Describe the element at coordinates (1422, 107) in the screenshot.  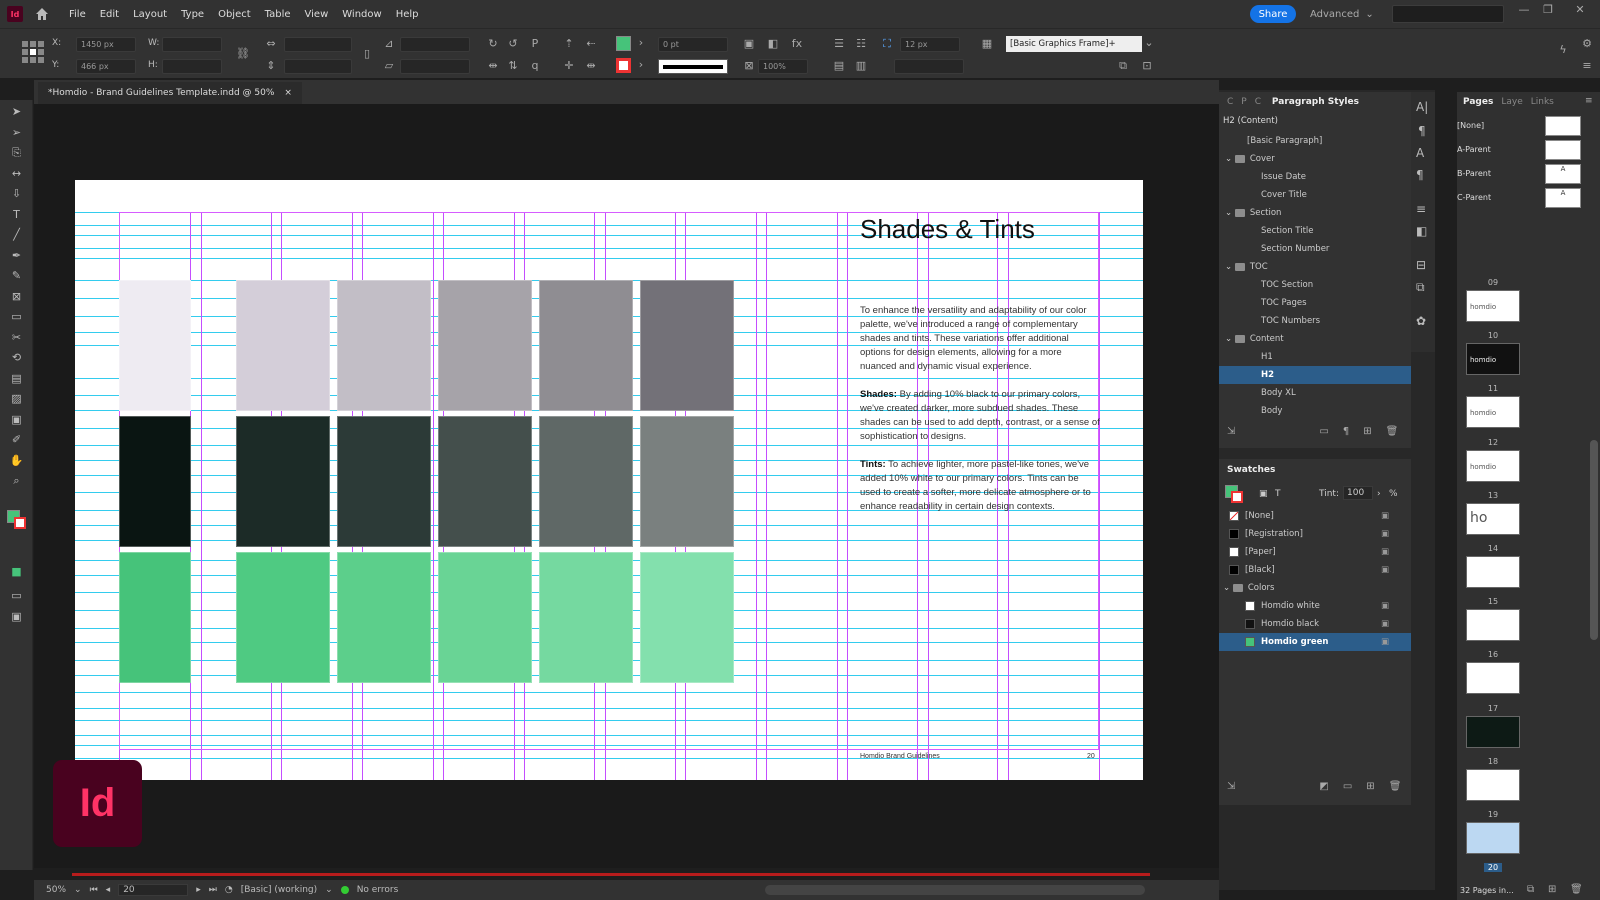
I see `character-icon: A|` at that location.